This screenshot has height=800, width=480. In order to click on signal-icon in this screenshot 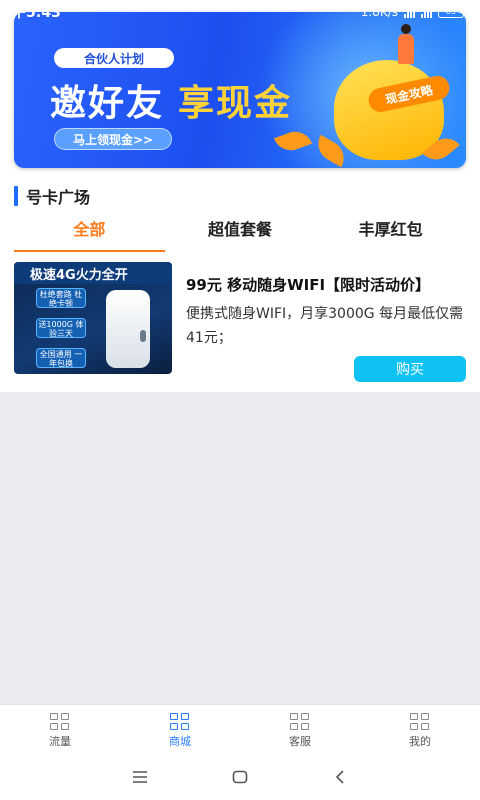, I will do `click(409, 12)`.